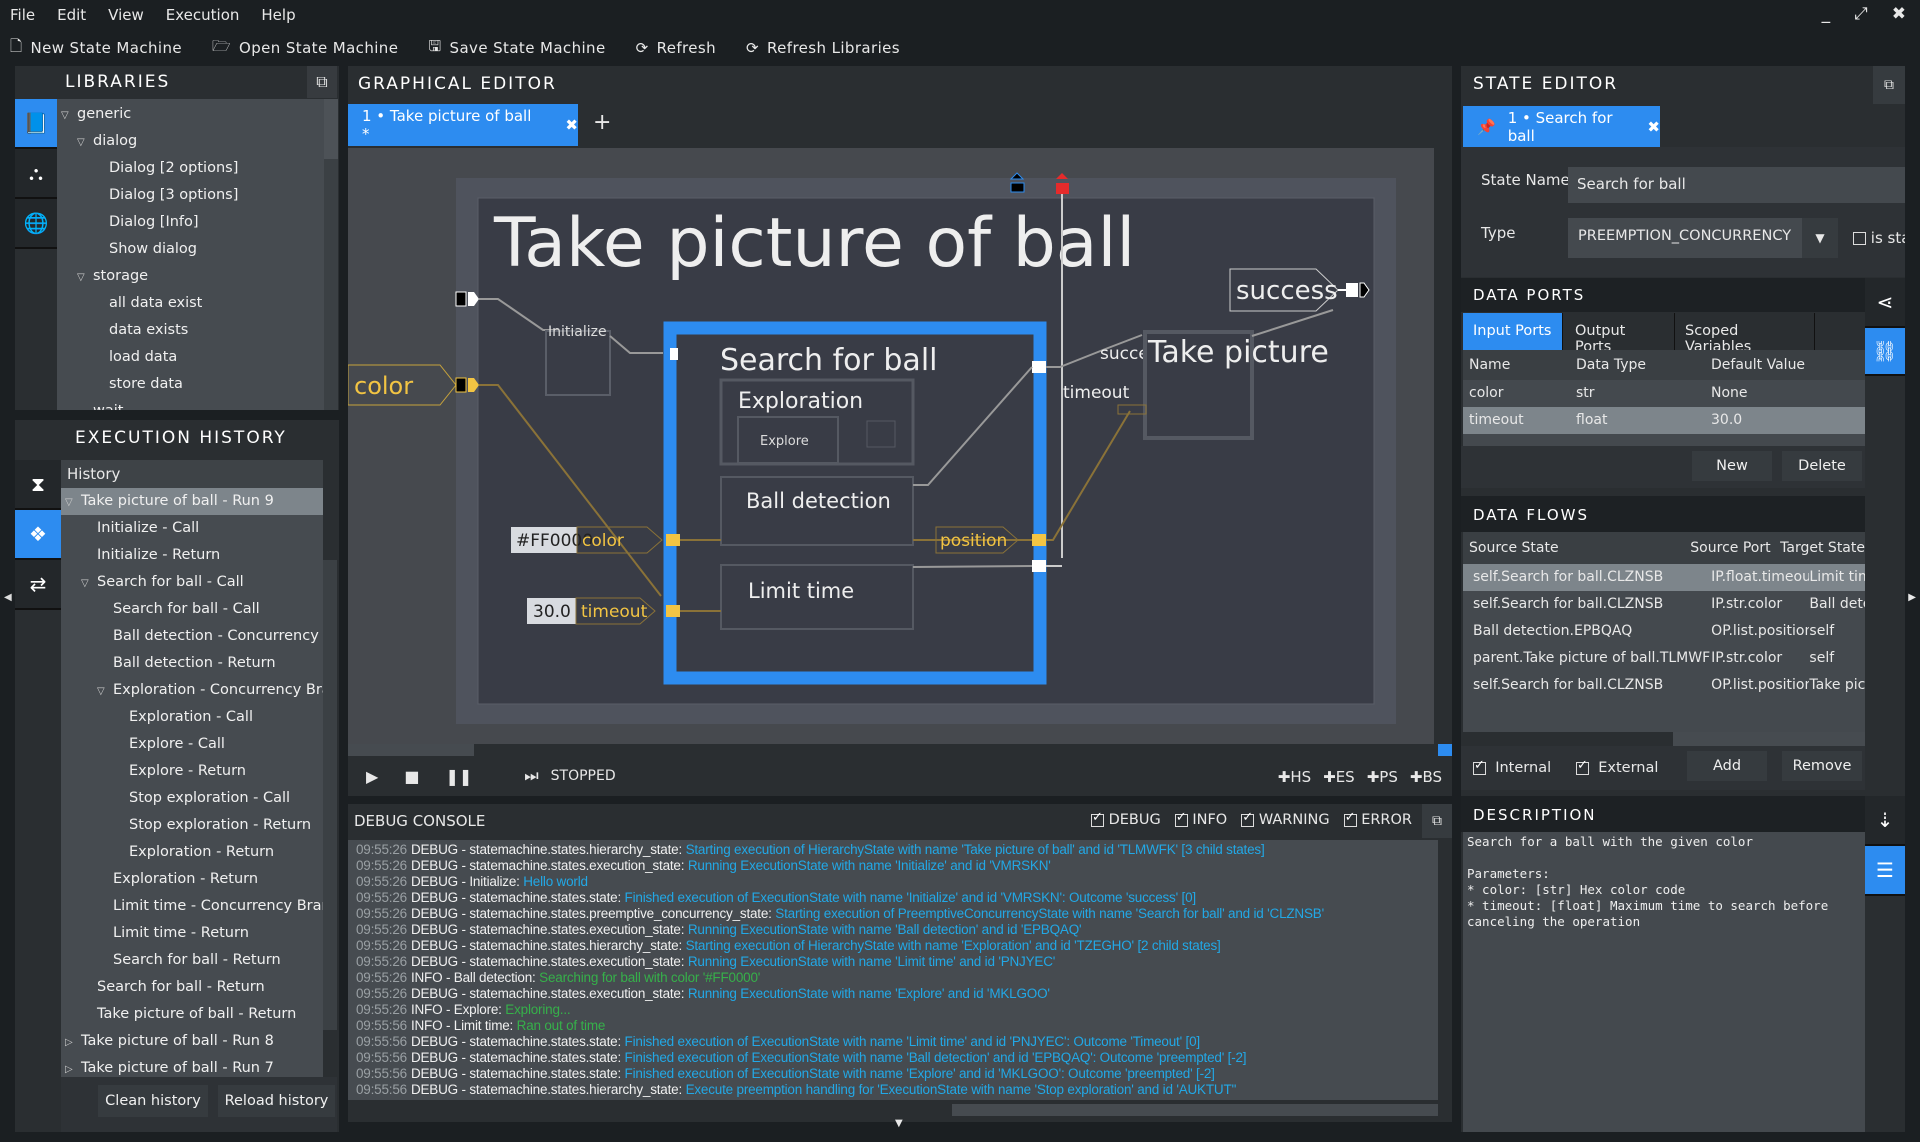 Image resolution: width=1920 pixels, height=1142 pixels. What do you see at coordinates (1885, 352) in the screenshot?
I see `side-tab-link: ⛓` at bounding box center [1885, 352].